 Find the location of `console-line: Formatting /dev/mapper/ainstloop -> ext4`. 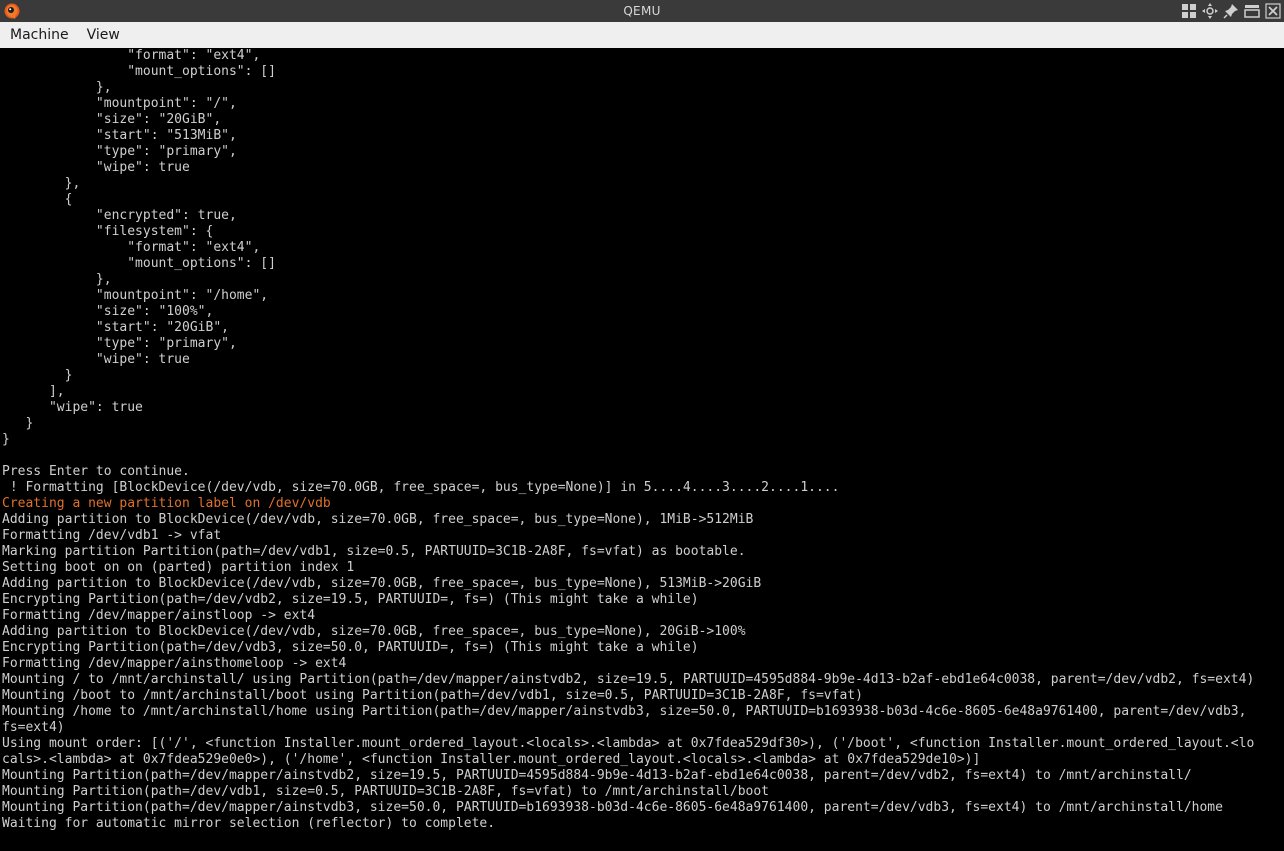

console-line: Formatting /dev/mapper/ainstloop -> ext4 is located at coordinates (159, 615).